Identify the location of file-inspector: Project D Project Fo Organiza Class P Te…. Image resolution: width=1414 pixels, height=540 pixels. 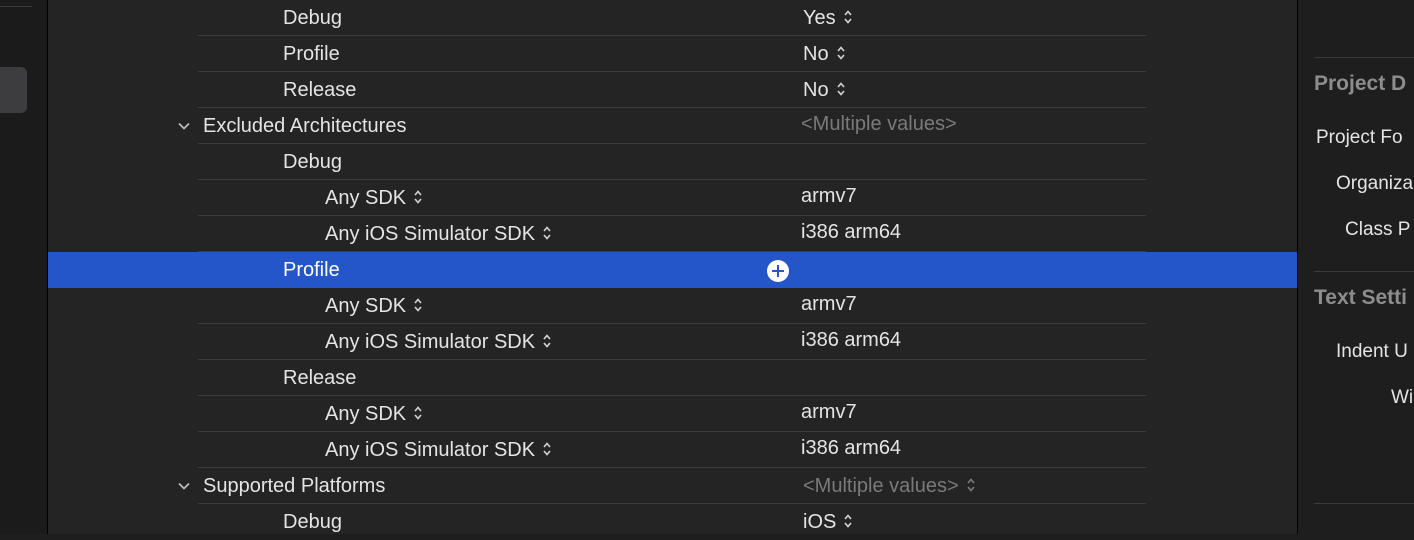
(1356, 267).